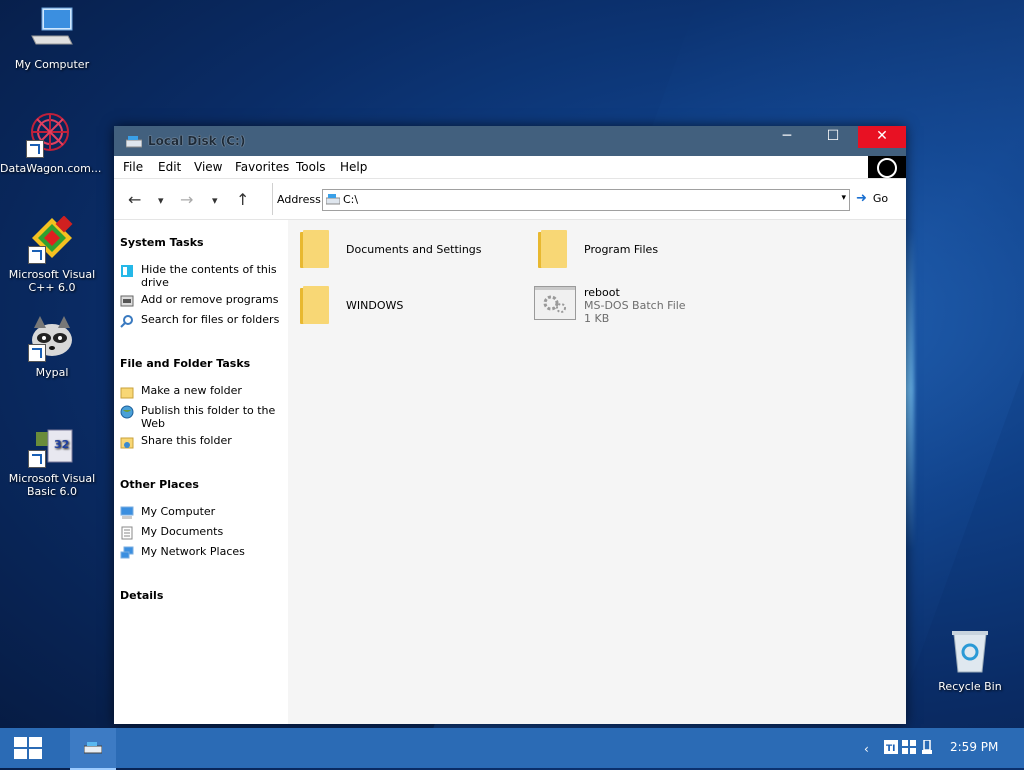 This screenshot has height=770, width=1024. What do you see at coordinates (141, 595) in the screenshot?
I see `details-heading: Details` at bounding box center [141, 595].